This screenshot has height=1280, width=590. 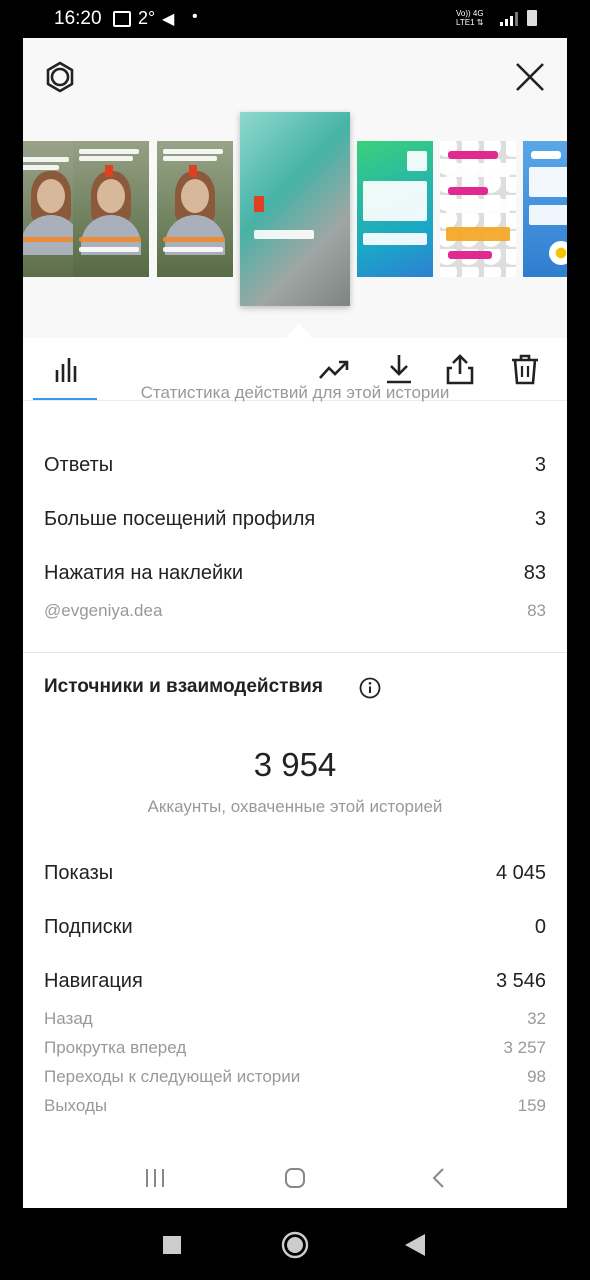 I want to click on status-temperature: 2°, so click(x=147, y=18).